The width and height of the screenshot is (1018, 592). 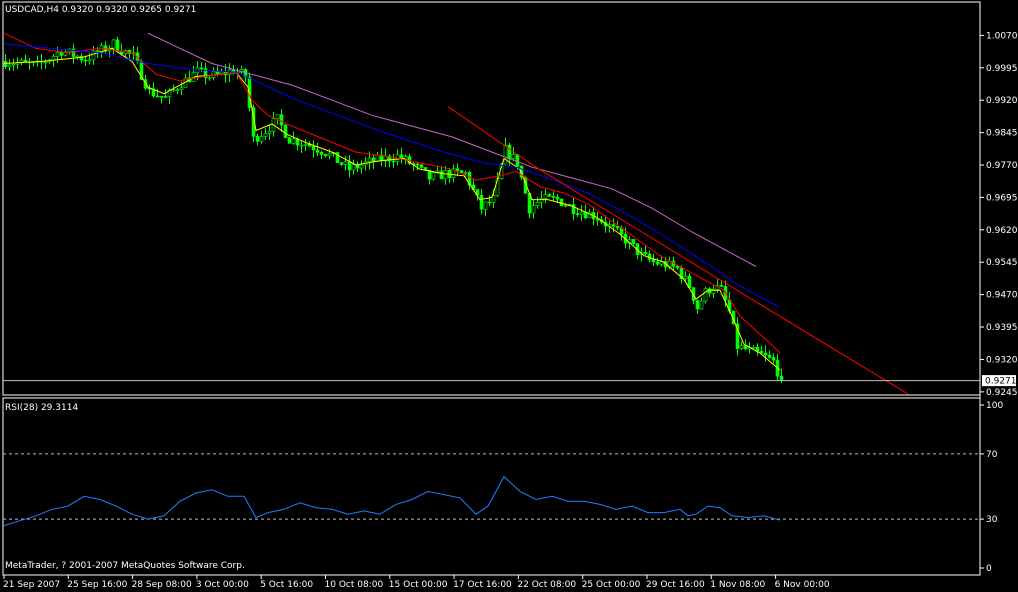 What do you see at coordinates (992, 520) in the screenshot?
I see `rsi-tick-label: 30` at bounding box center [992, 520].